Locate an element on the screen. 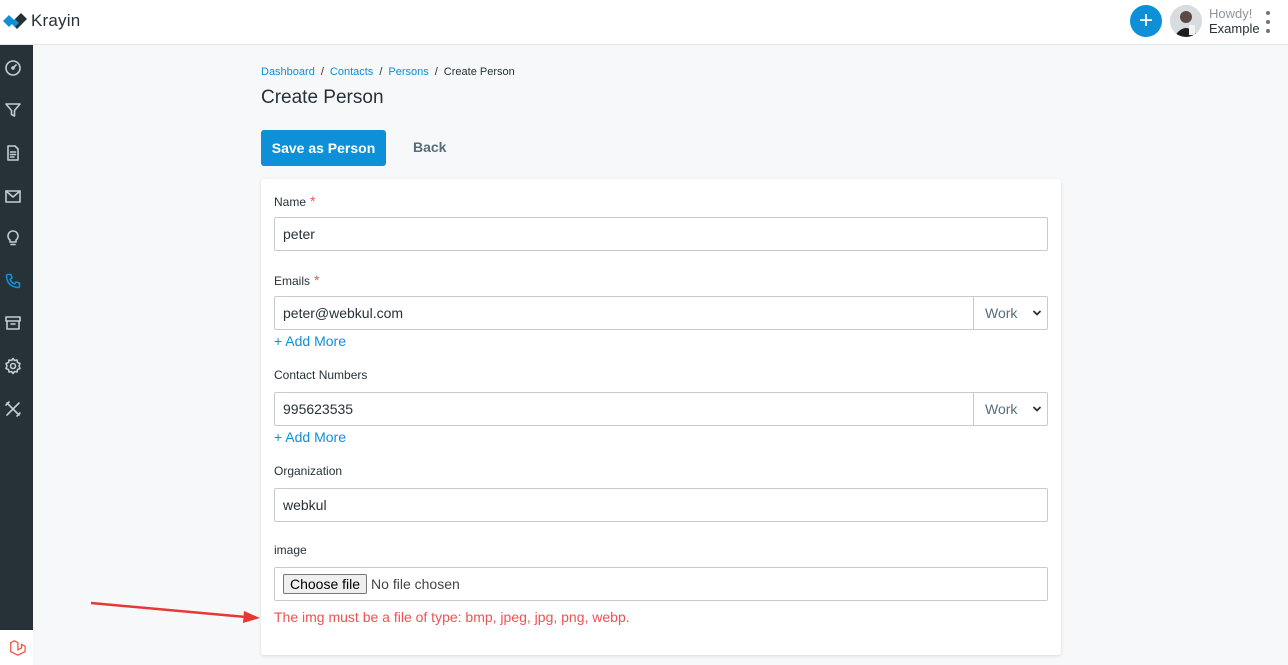  name-label-text: Name is located at coordinates (290, 202).